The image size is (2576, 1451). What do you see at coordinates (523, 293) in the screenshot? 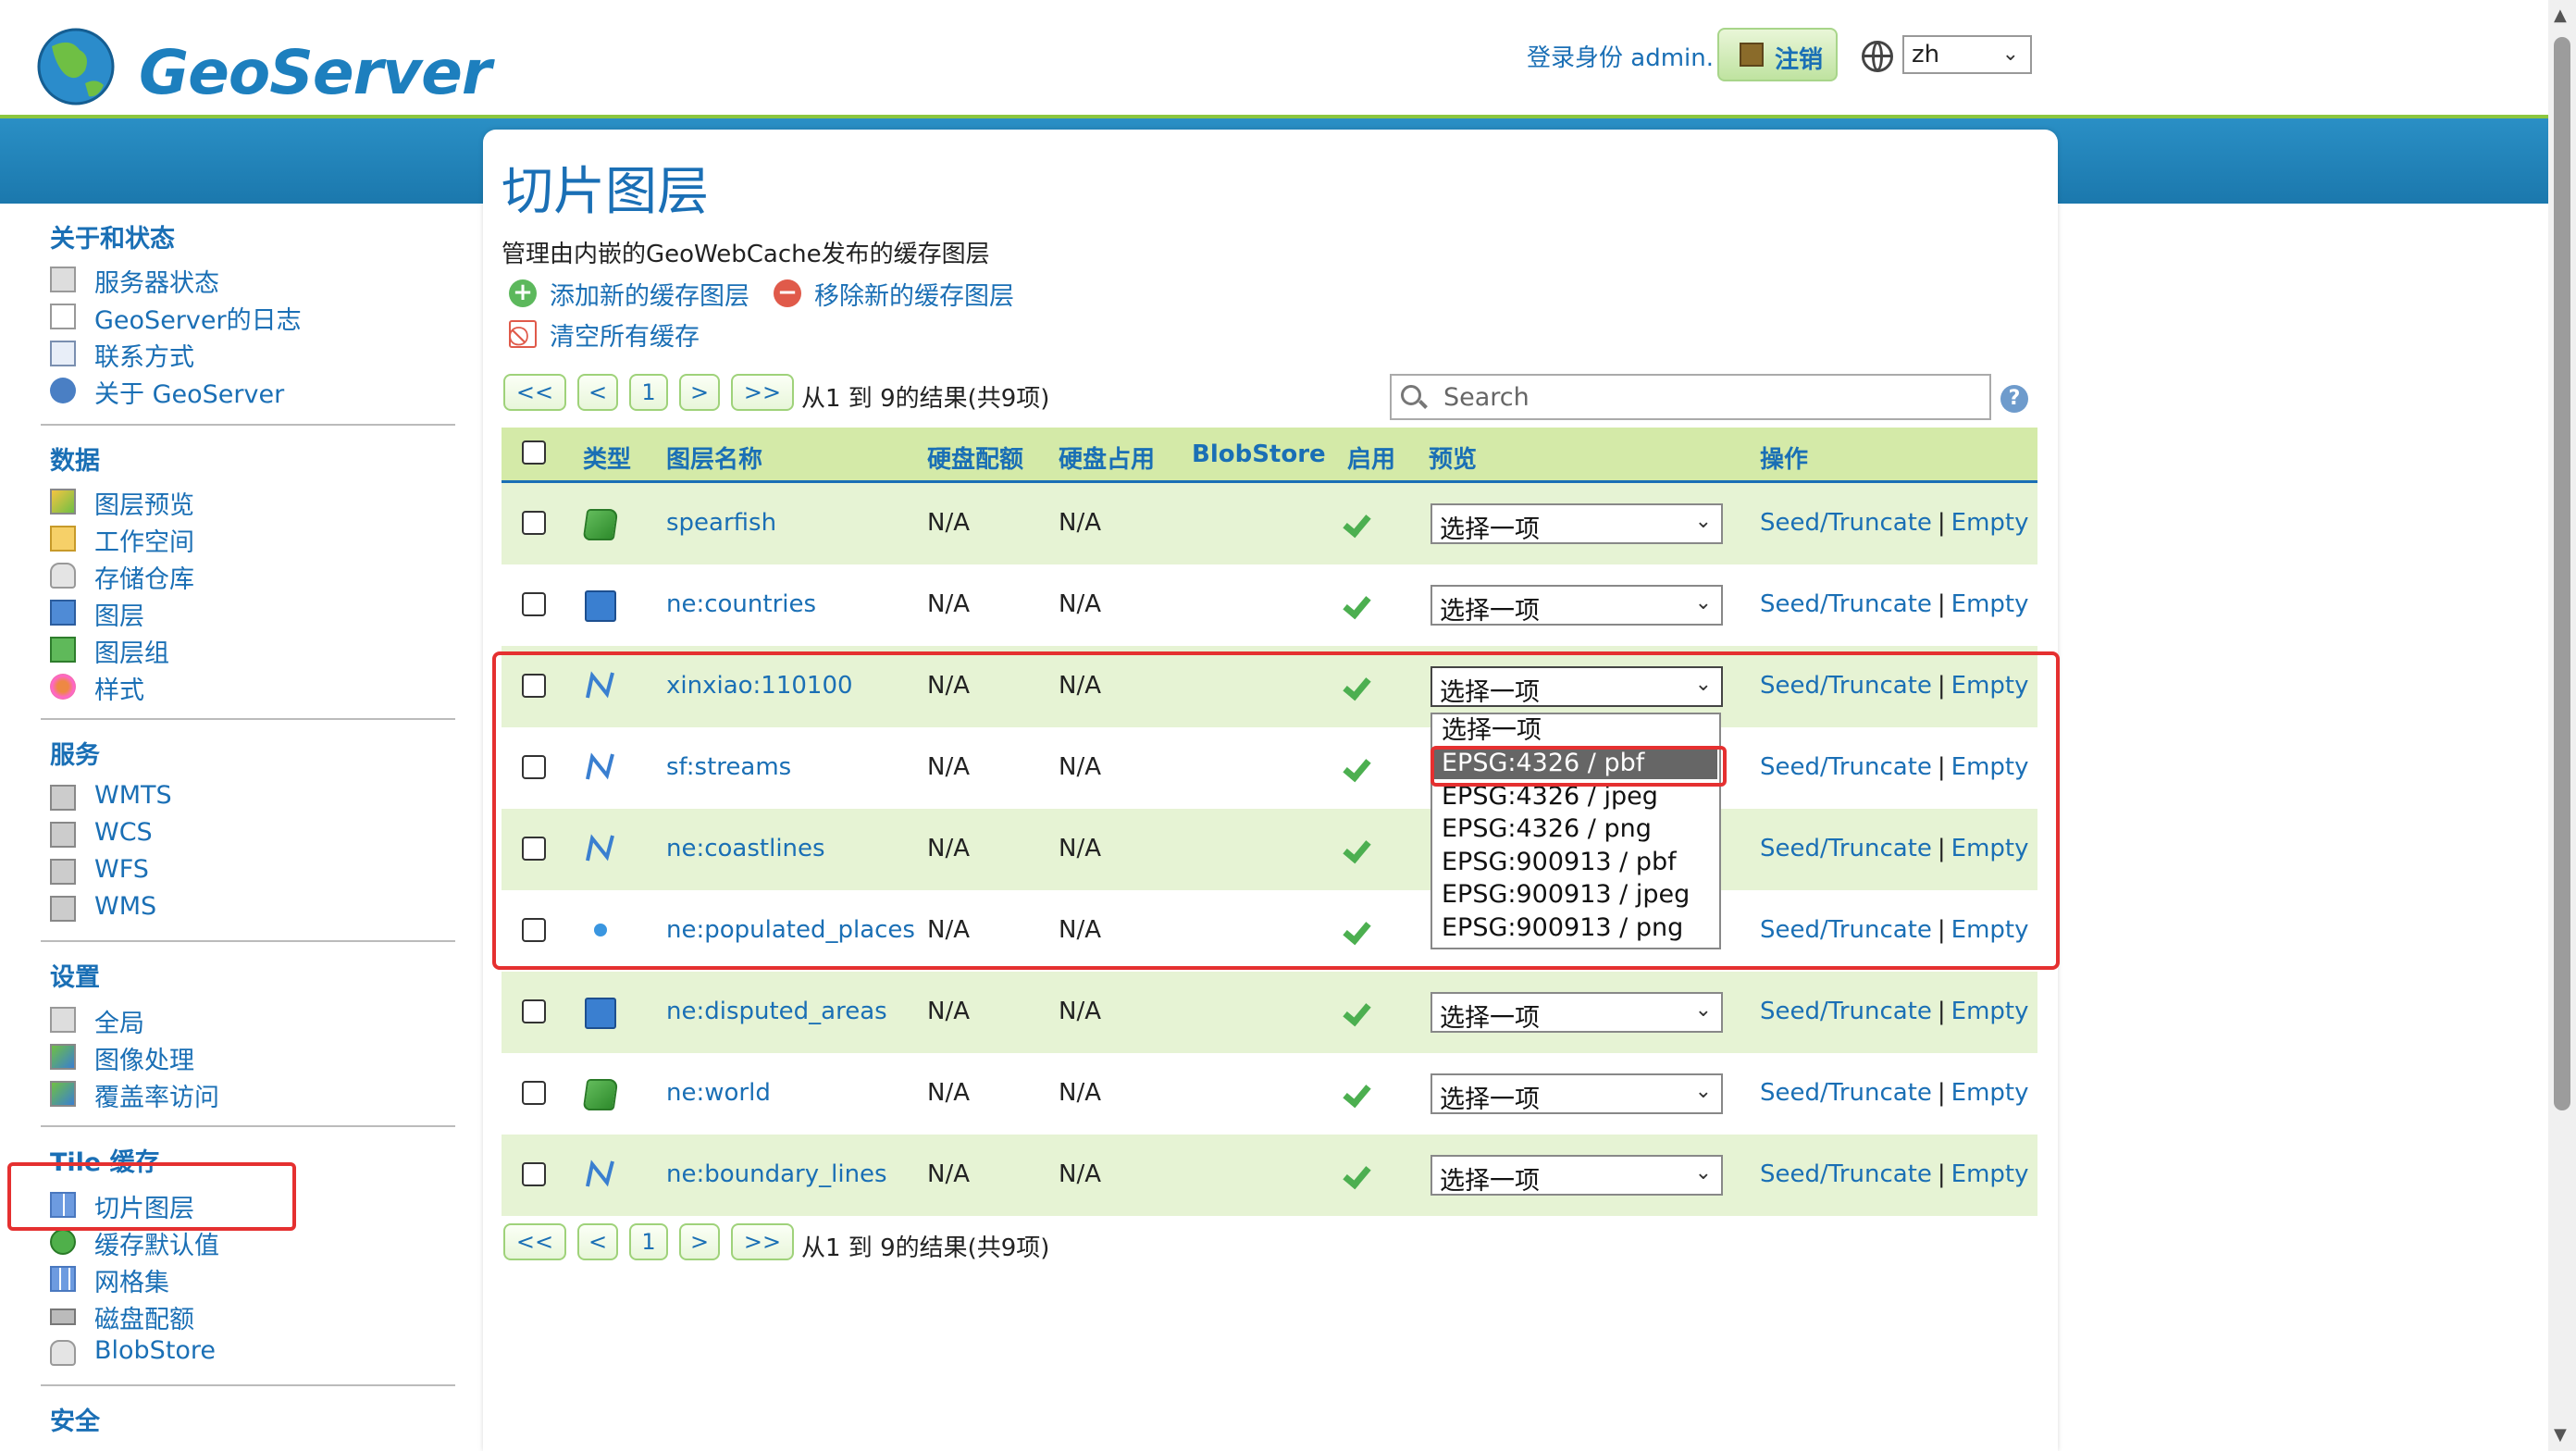
I see `add-icon: +` at bounding box center [523, 293].